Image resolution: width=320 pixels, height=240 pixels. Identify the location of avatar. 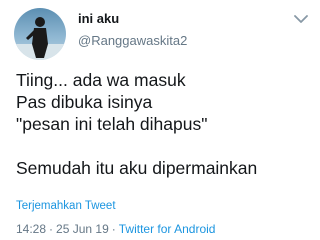
(40, 34).